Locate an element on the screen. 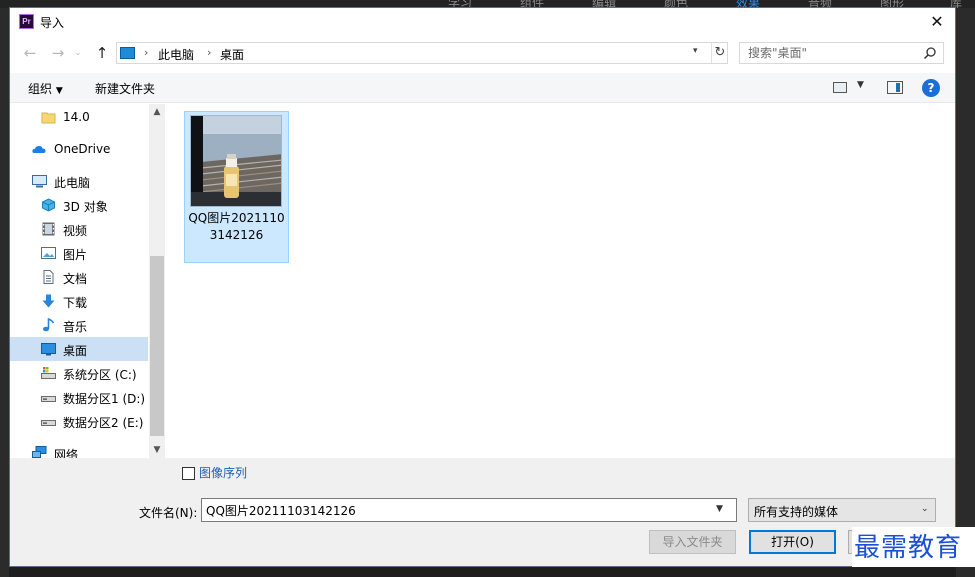  sidebar-item-label: 14.0 is located at coordinates (76, 117).